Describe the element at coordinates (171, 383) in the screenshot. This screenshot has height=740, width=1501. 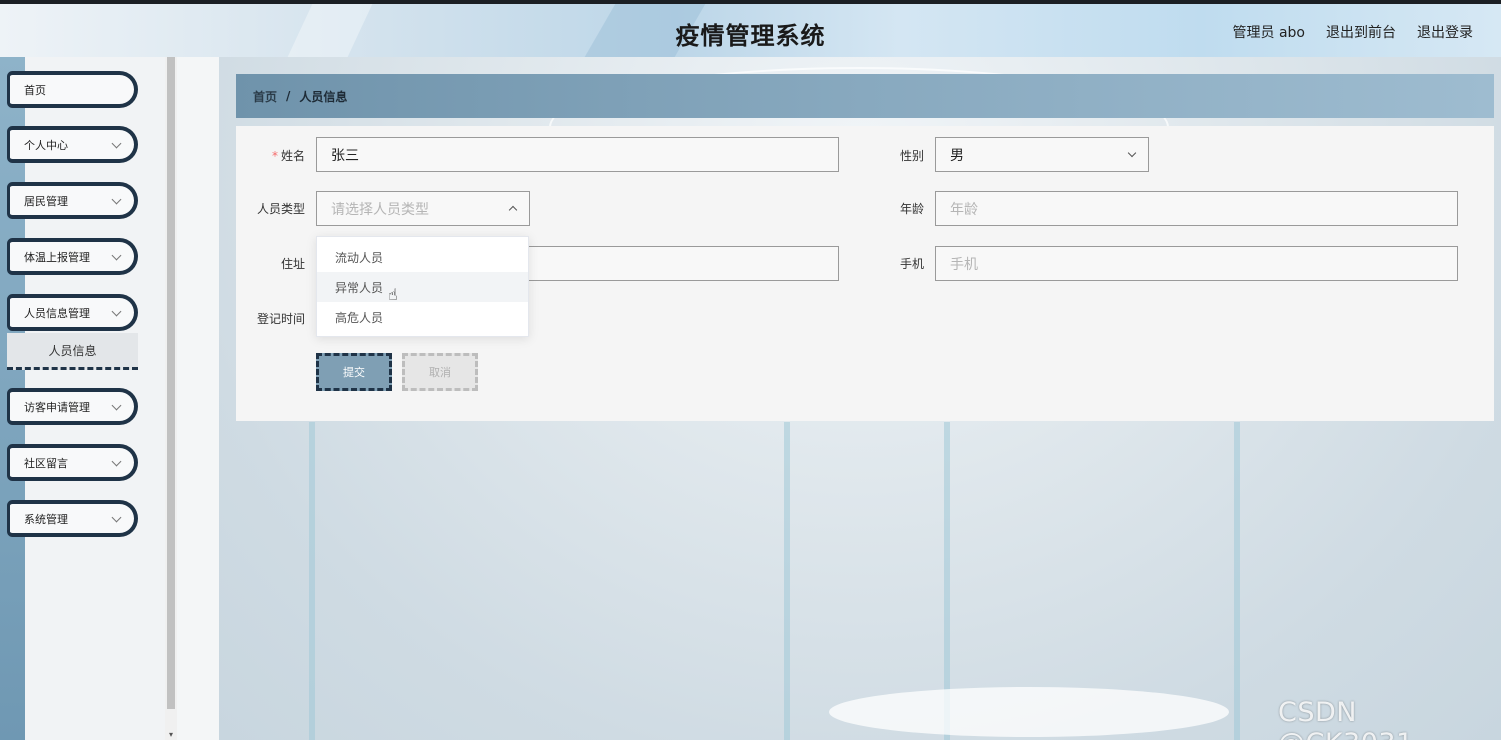
I see `scrollbar-thumb` at that location.